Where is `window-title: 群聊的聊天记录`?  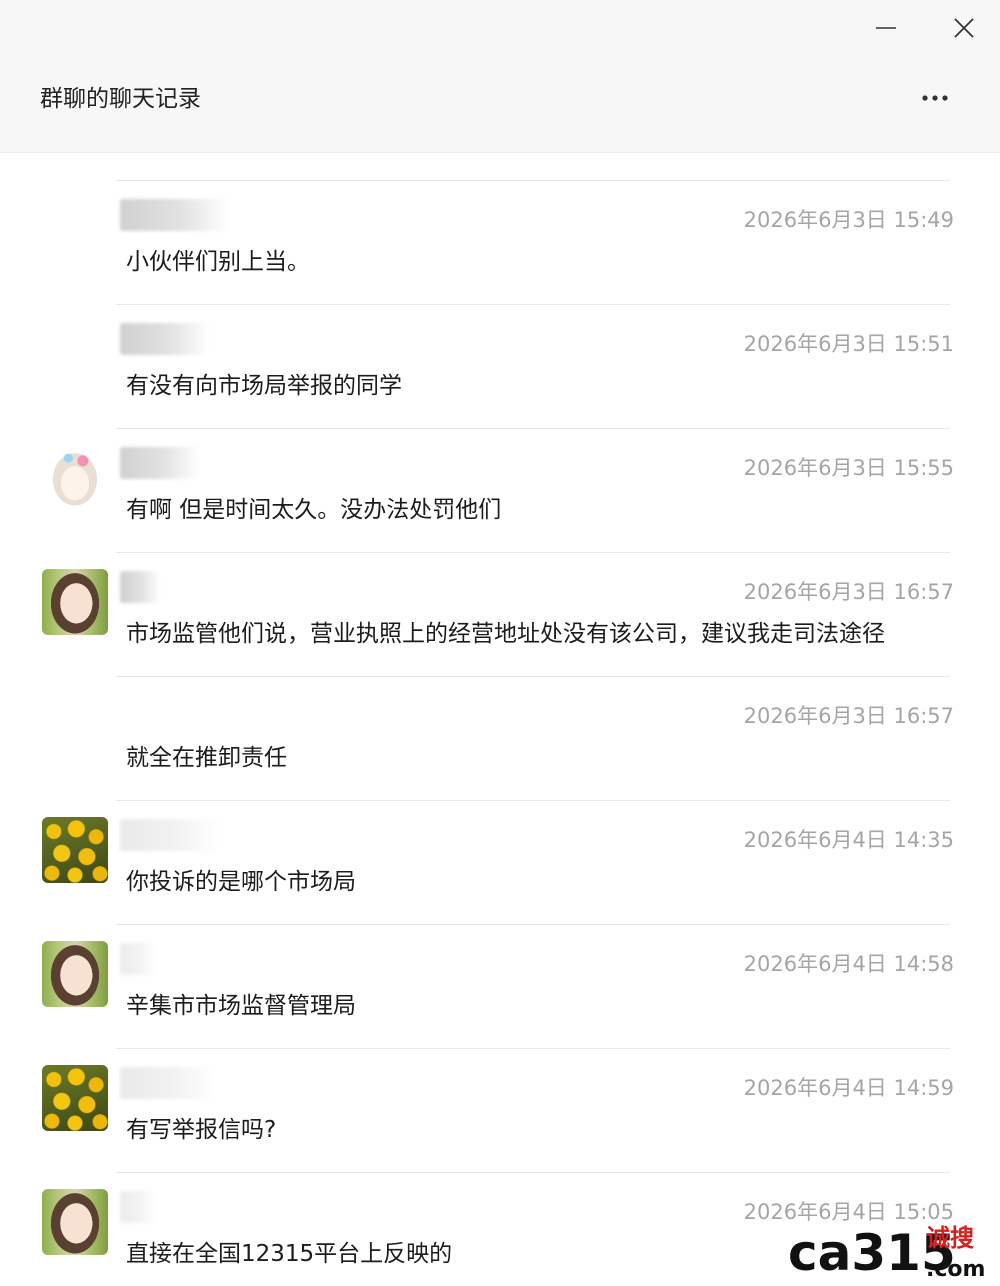 window-title: 群聊的聊天记录 is located at coordinates (120, 99).